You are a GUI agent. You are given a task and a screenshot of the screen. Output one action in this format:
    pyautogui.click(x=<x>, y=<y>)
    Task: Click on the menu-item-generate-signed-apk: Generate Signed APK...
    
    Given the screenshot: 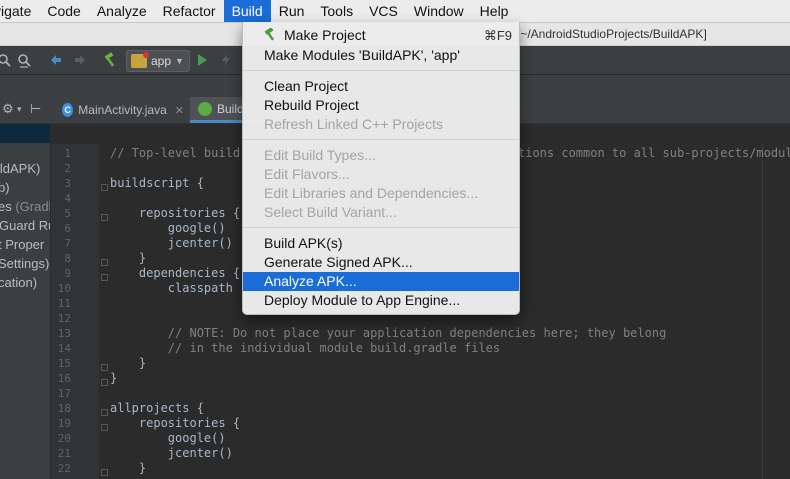 What is the action you would take?
    pyautogui.click(x=381, y=262)
    